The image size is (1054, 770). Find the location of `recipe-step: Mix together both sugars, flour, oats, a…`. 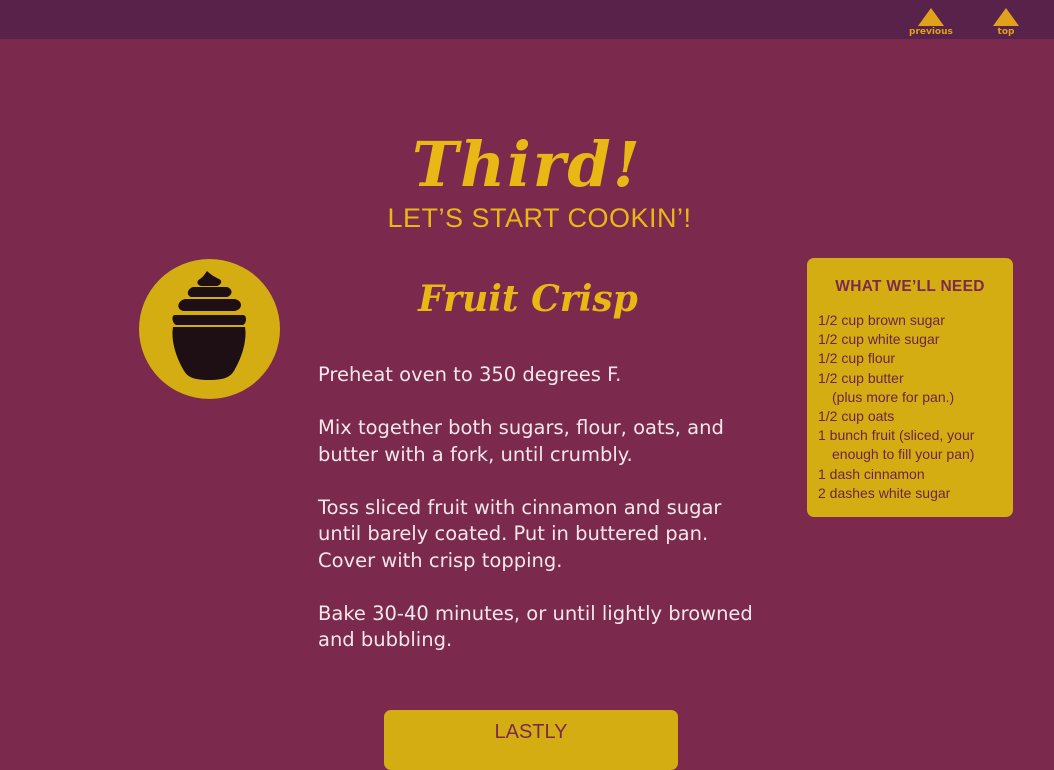

recipe-step: Mix together both sugars, flour, oats, a… is located at coordinates (521, 441).